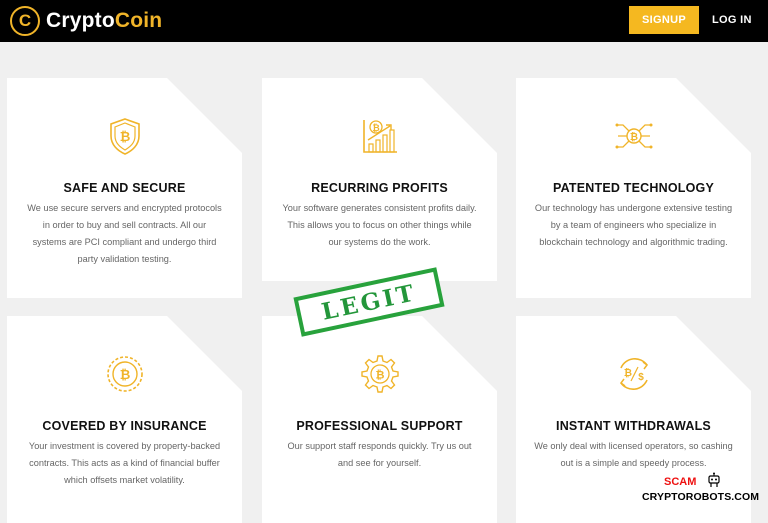 Image resolution: width=768 pixels, height=523 pixels. What do you see at coordinates (379, 426) in the screenshot?
I see `feature-title: PROFESSIONAL SUPPORT` at bounding box center [379, 426].